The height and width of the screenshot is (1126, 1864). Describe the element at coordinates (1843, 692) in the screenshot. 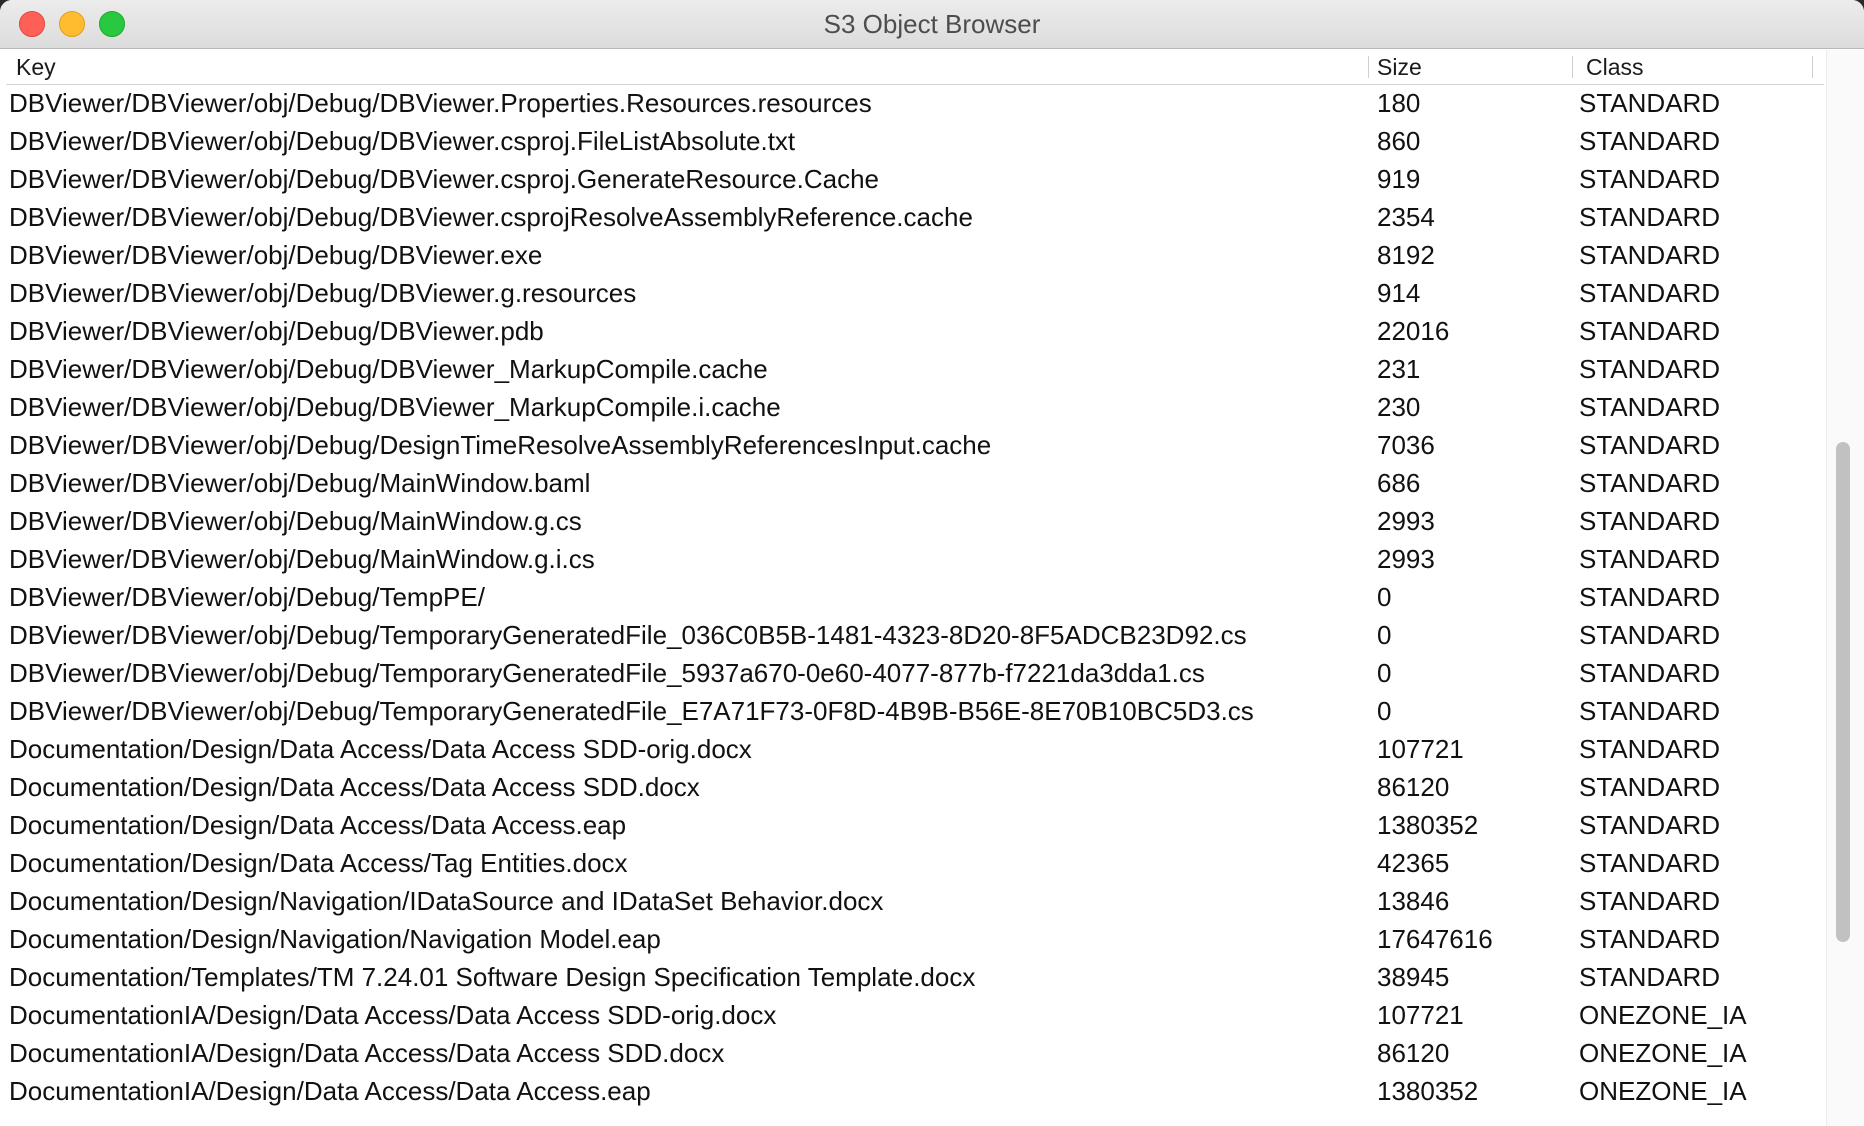

I see `scrollbar-thumb` at that location.